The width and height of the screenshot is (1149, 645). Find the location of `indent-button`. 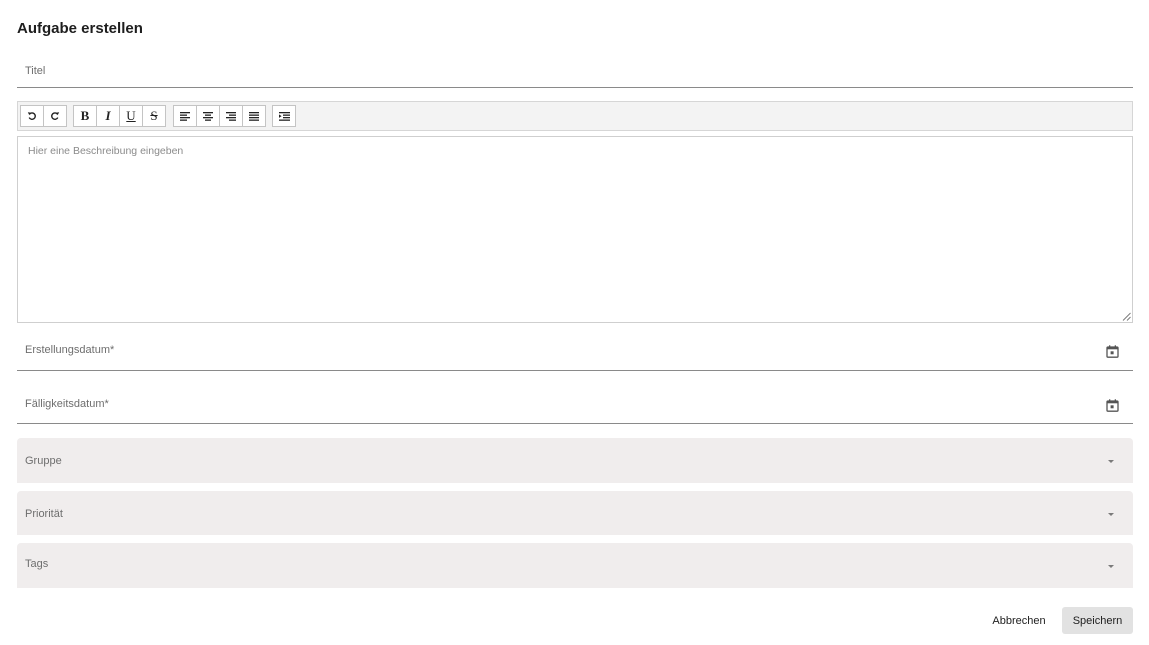

indent-button is located at coordinates (284, 116).